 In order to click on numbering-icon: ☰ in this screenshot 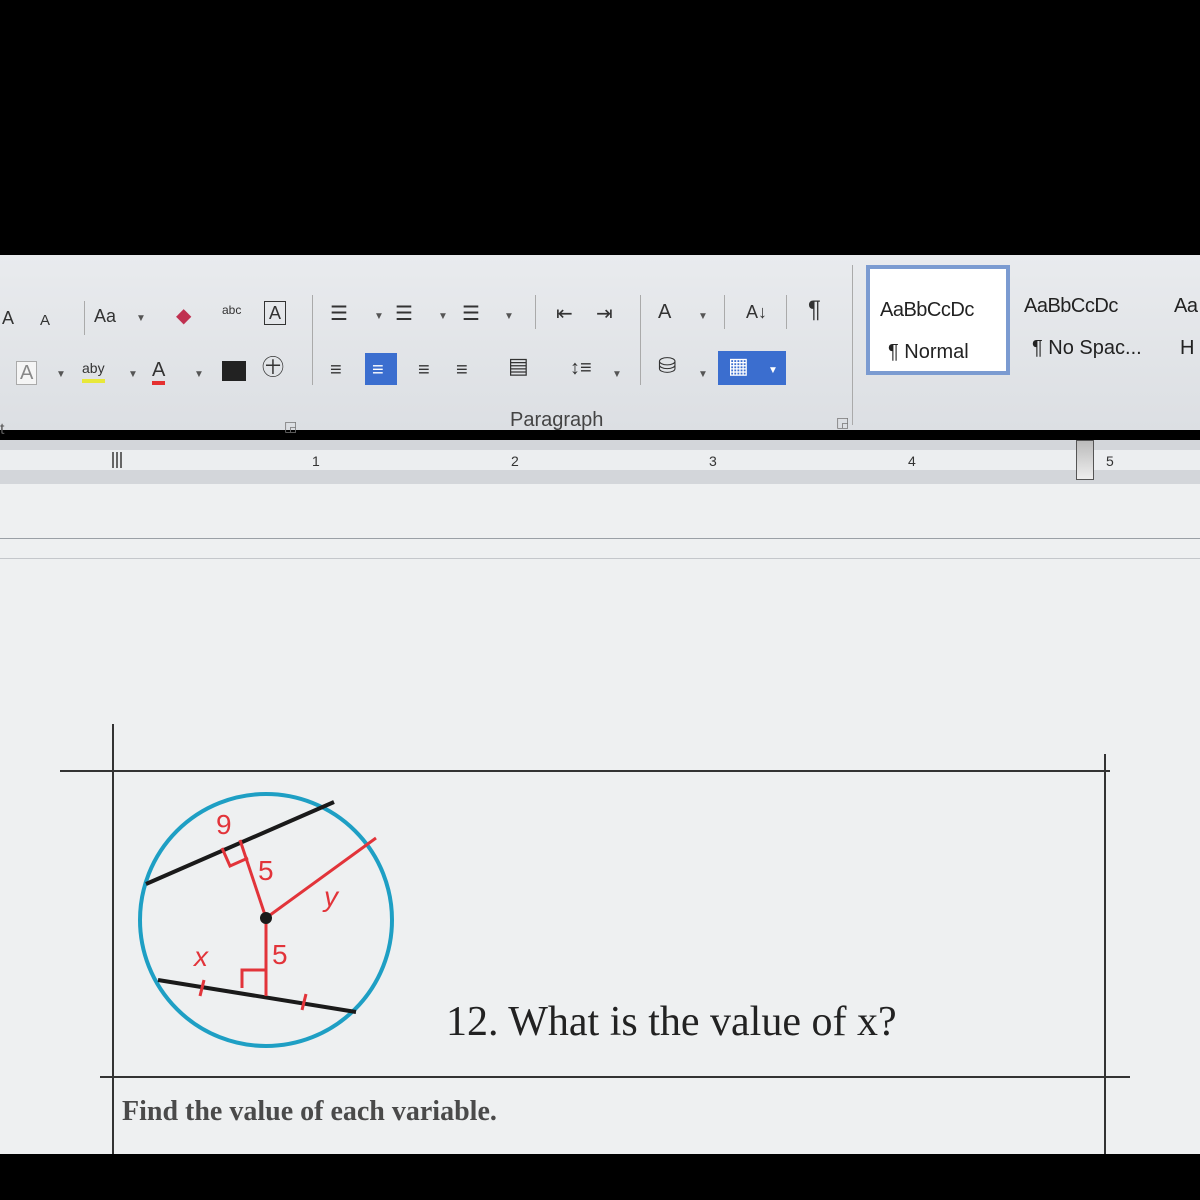, I will do `click(404, 314)`.